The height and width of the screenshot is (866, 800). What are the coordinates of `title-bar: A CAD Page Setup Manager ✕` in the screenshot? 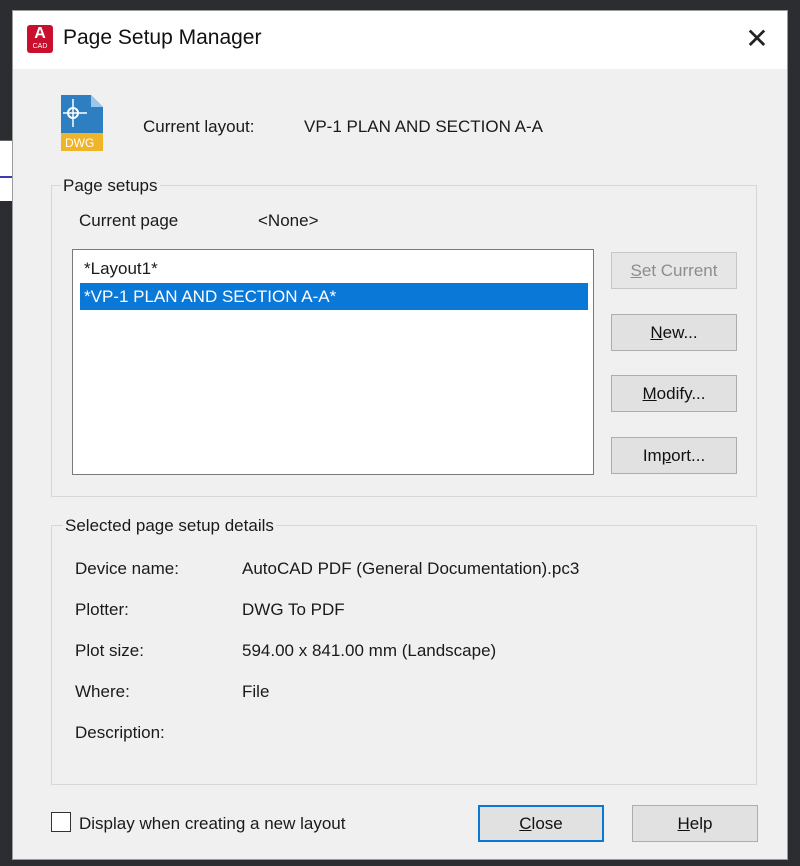 It's located at (400, 40).